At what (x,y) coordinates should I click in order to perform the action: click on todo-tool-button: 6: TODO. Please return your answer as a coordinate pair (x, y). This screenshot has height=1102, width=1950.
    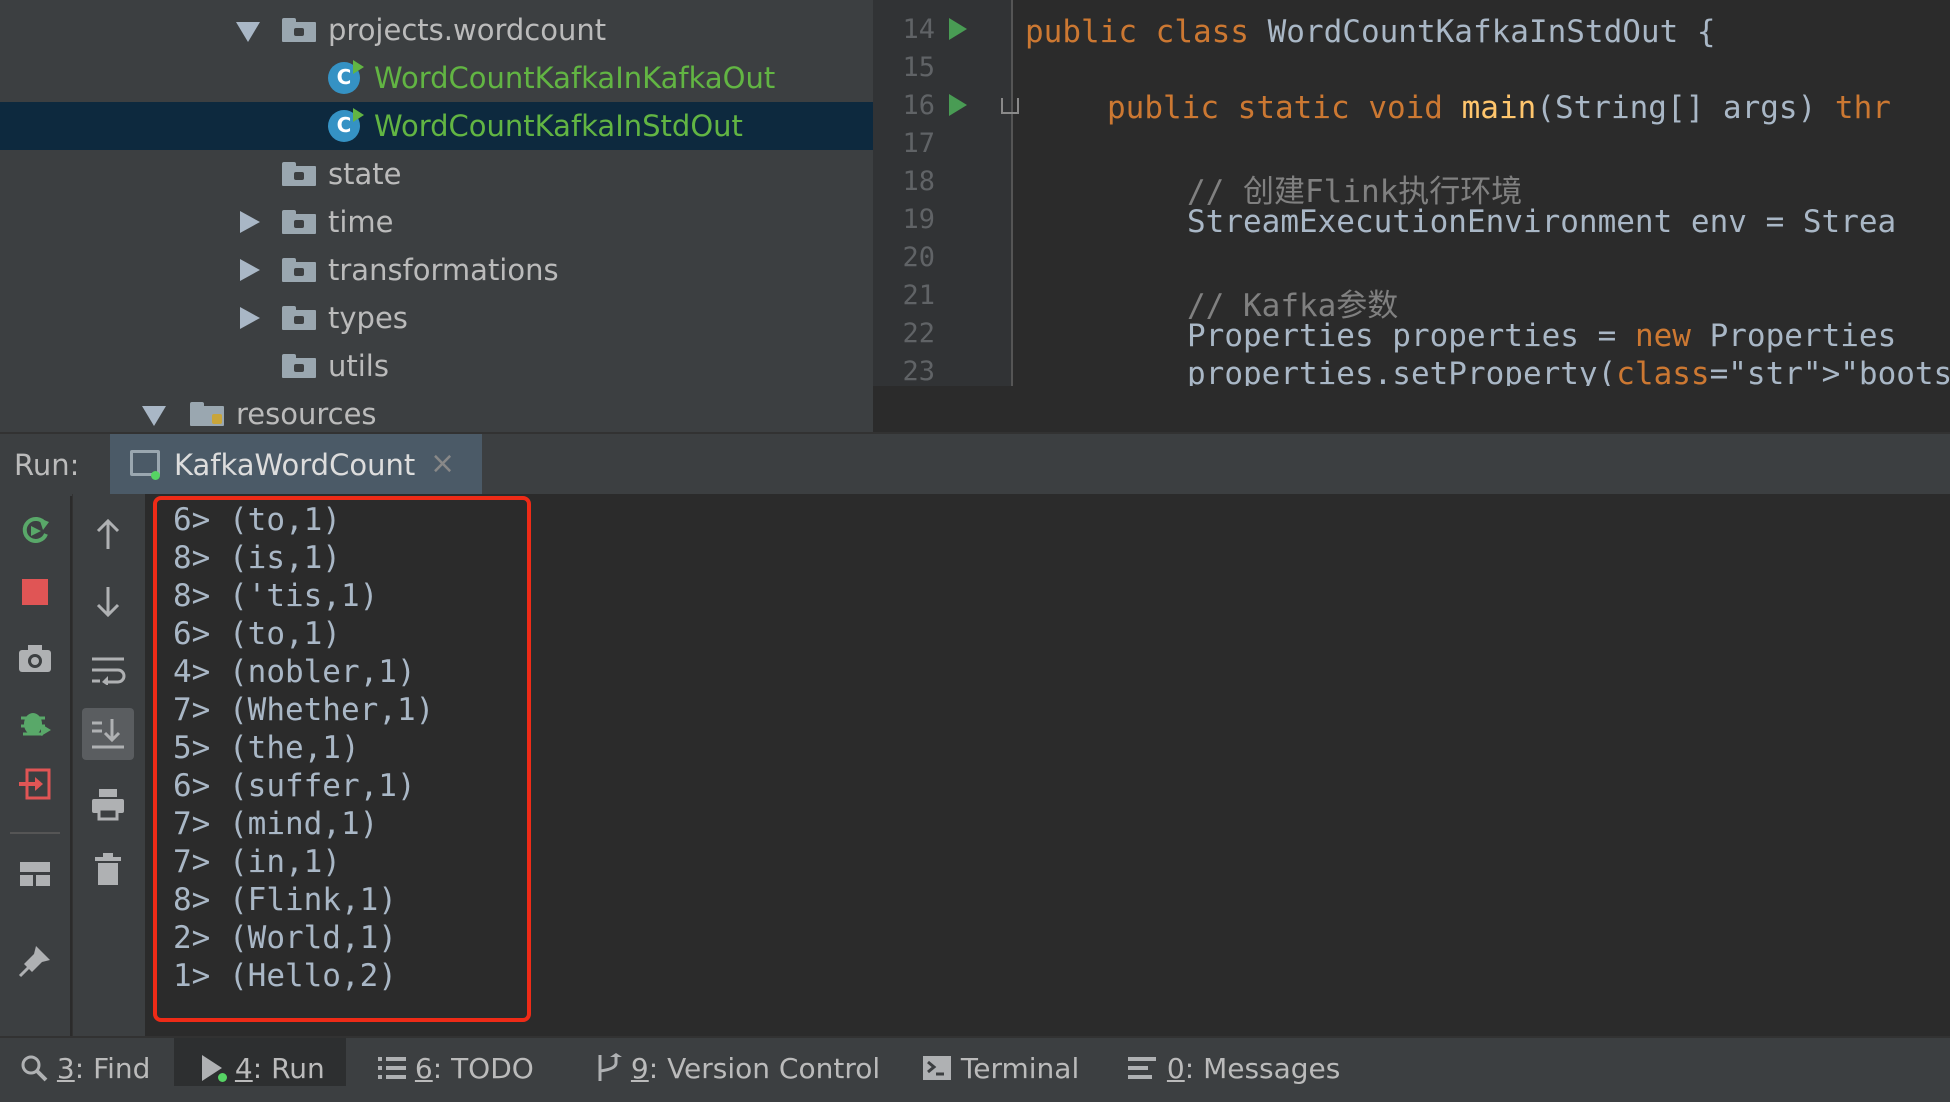
    Looking at the image, I should click on (456, 1068).